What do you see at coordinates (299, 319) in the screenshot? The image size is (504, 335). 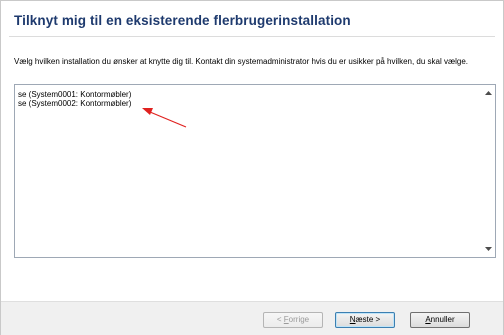 I see `back-label-post: orrige` at bounding box center [299, 319].